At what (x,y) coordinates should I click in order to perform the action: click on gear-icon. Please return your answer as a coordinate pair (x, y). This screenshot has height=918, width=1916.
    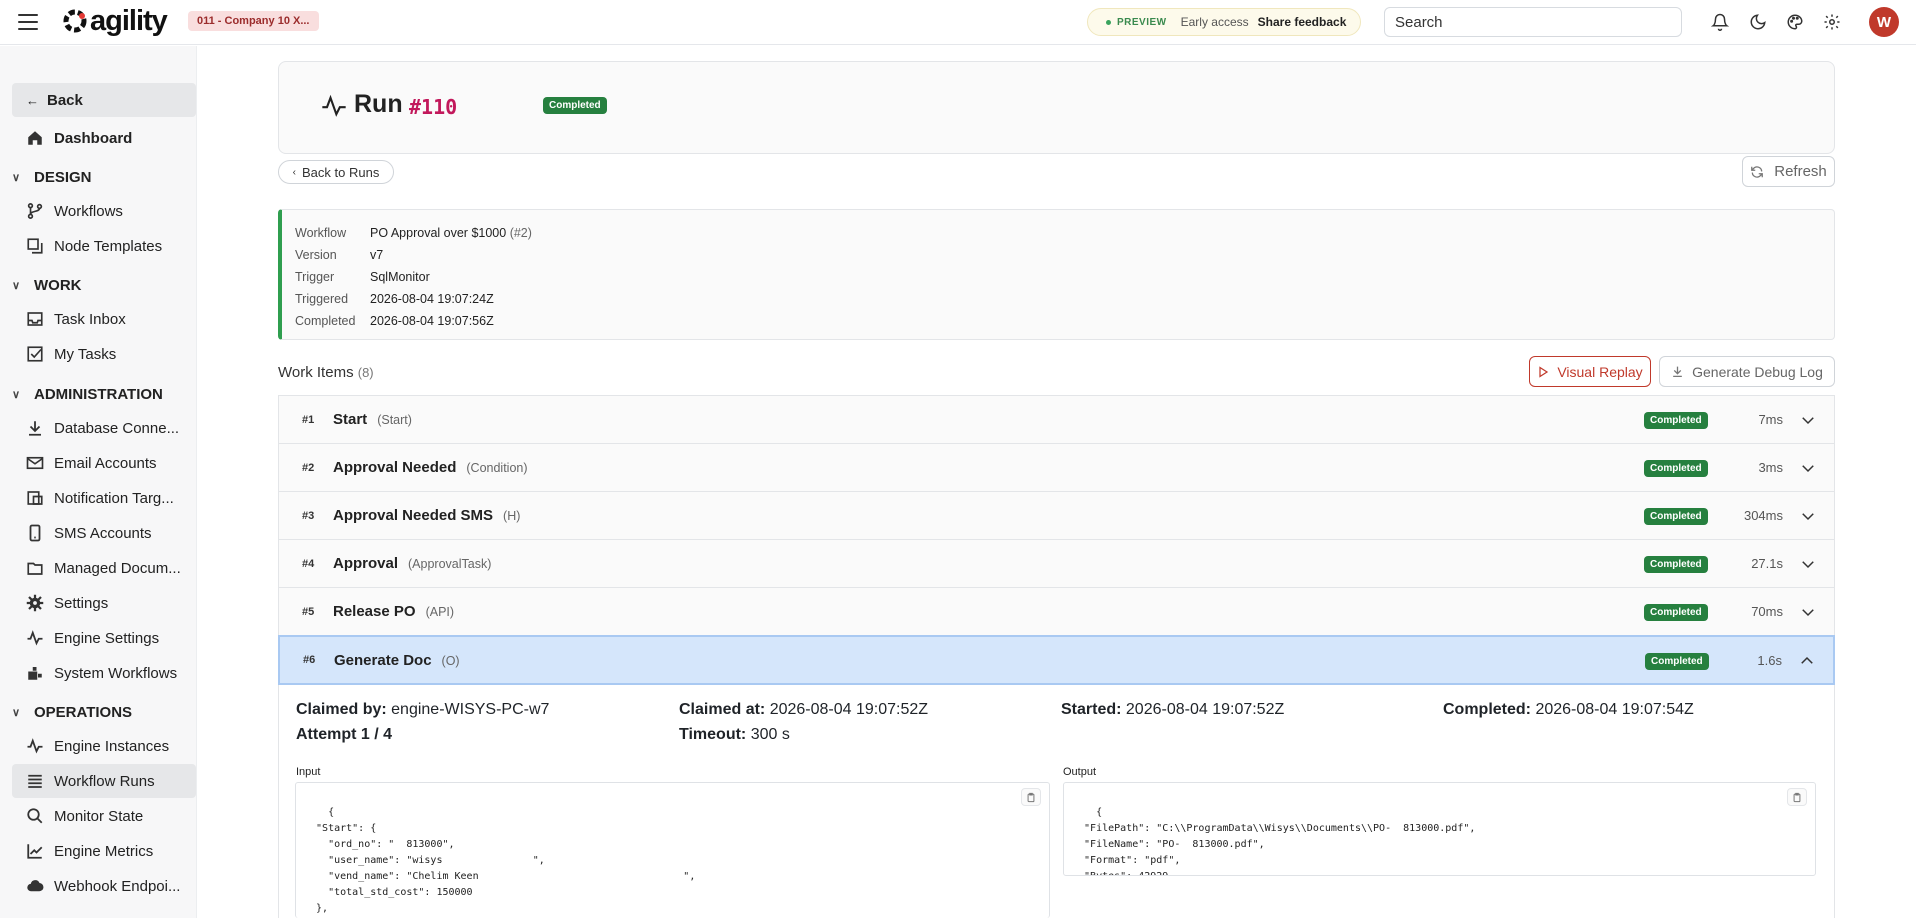
    Looking at the image, I should click on (1832, 22).